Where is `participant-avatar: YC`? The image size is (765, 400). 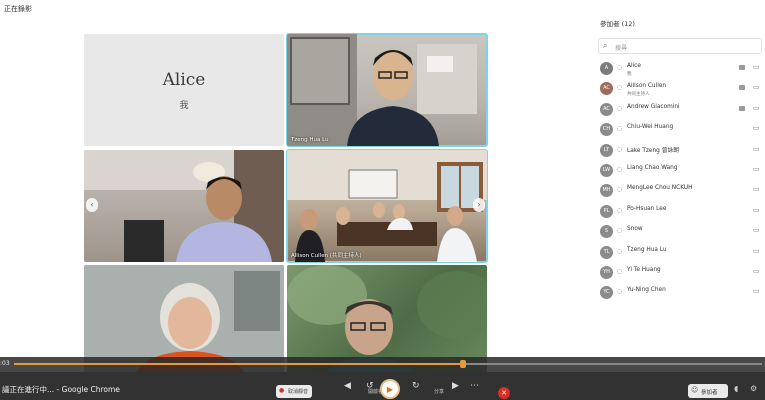 participant-avatar: YC is located at coordinates (606, 293).